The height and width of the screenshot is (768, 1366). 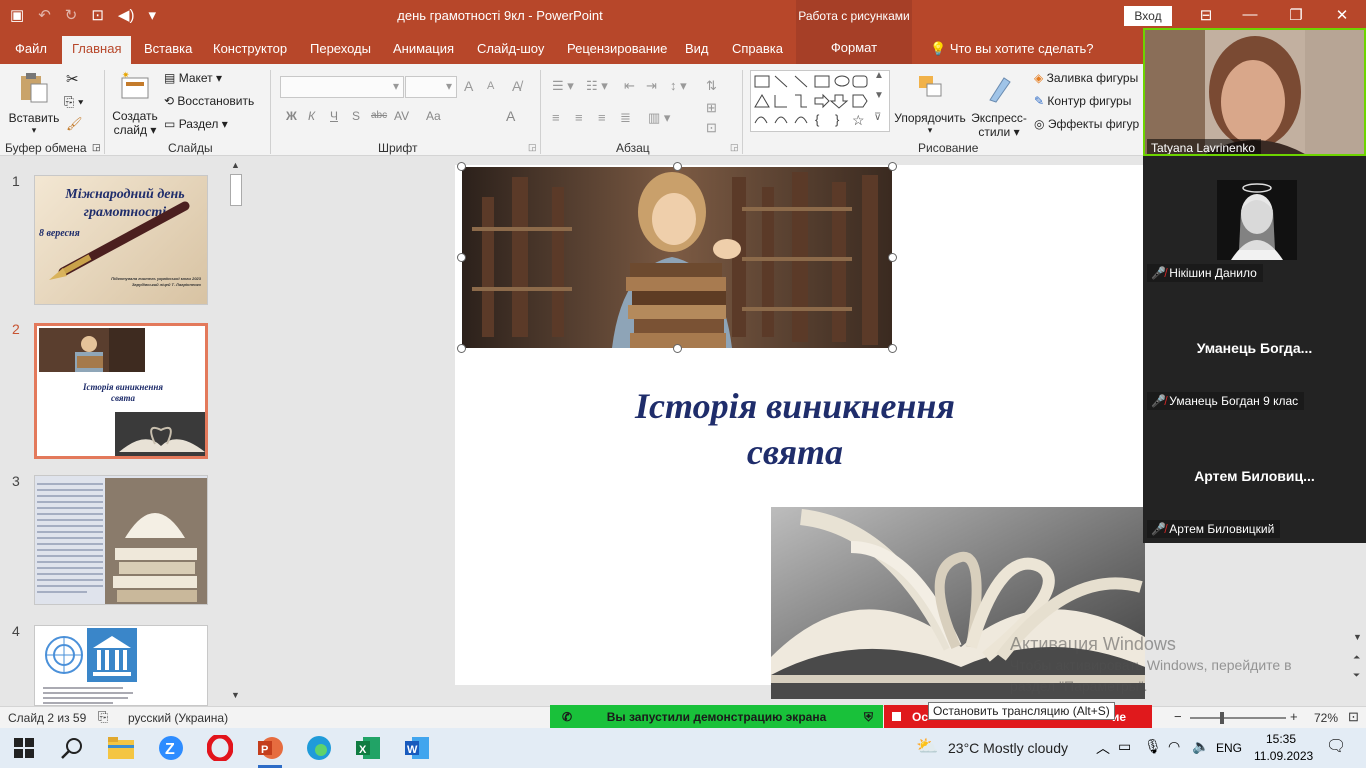 I want to click on windows-start-icon, so click(x=24, y=748).